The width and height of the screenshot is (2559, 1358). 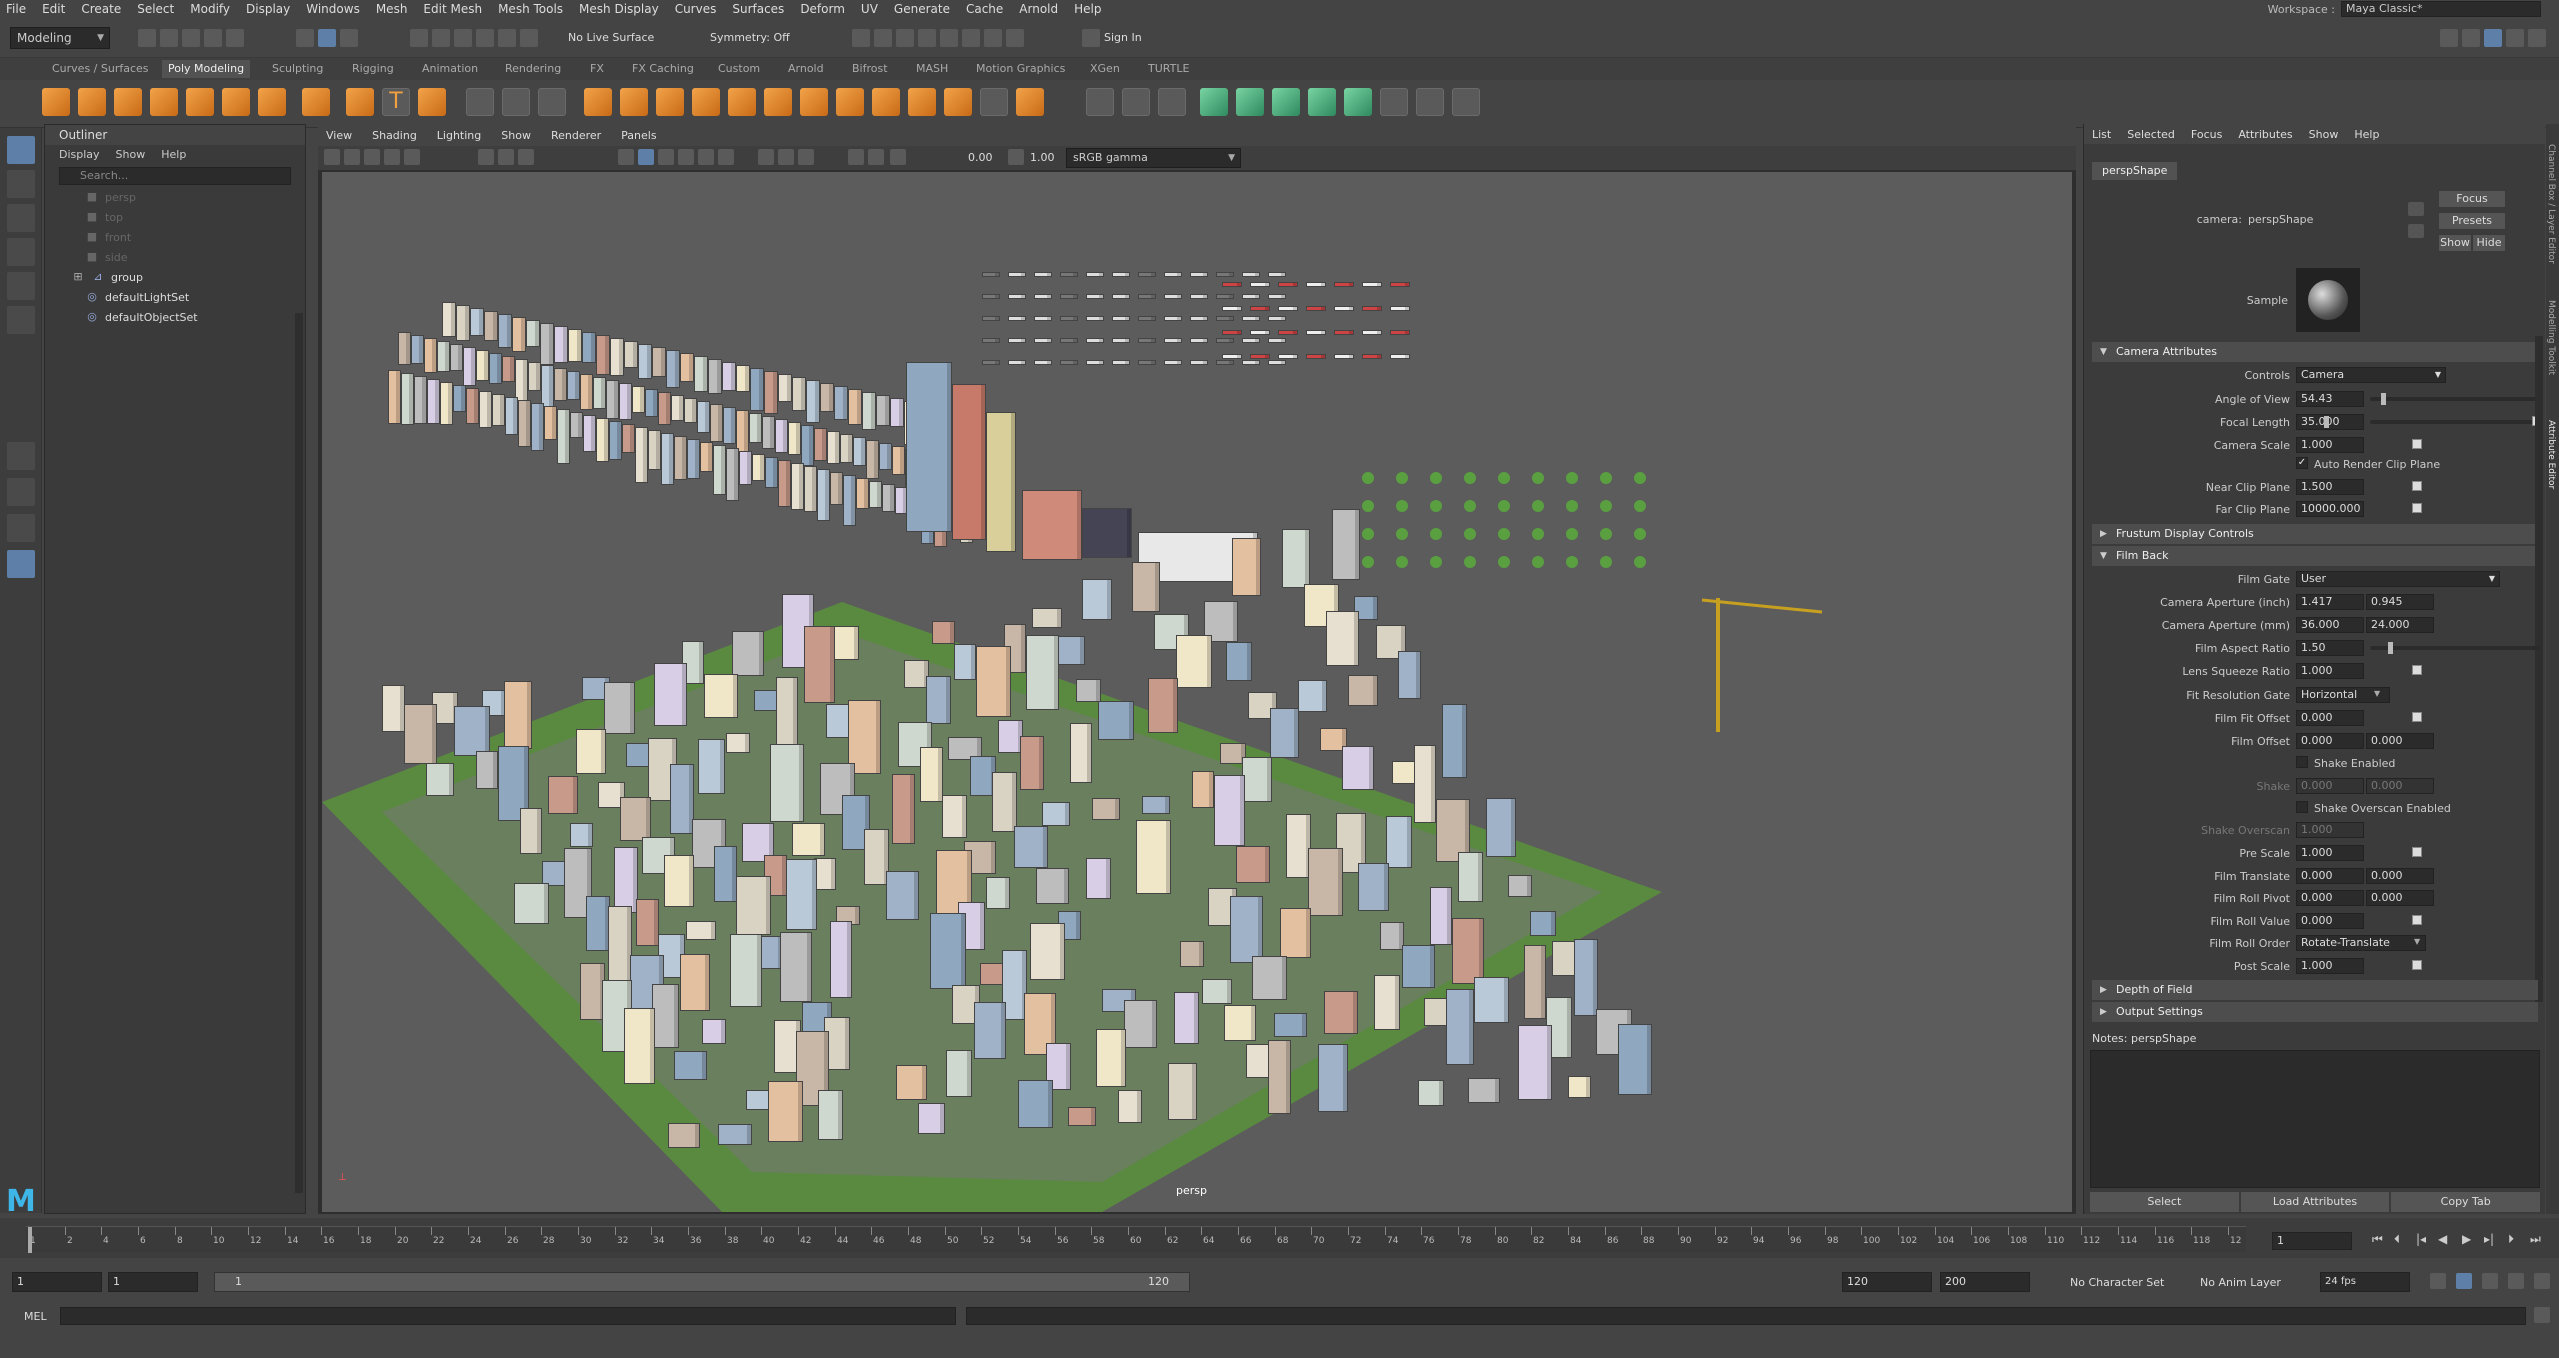 I want to click on outliner-item-side: ■ side, so click(x=175, y=257).